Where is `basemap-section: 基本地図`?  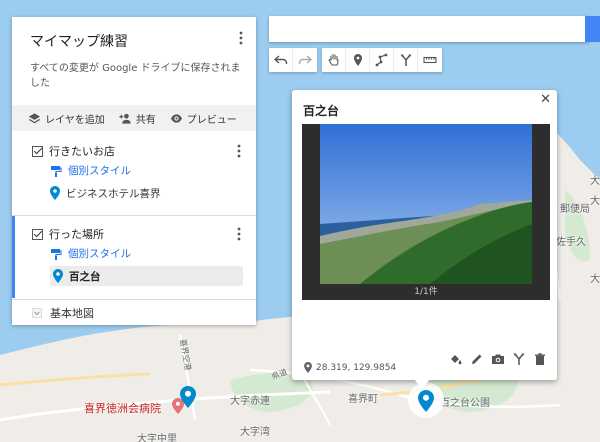
basemap-section: 基本地図 is located at coordinates (63, 313).